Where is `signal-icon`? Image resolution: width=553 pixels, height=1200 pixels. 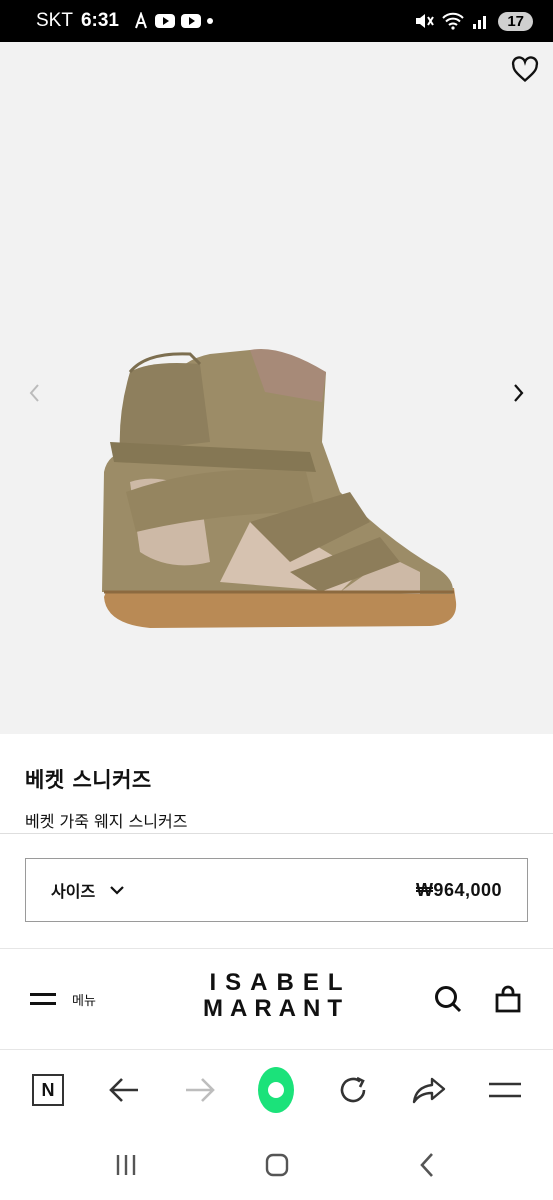
signal-icon is located at coordinates (480, 22).